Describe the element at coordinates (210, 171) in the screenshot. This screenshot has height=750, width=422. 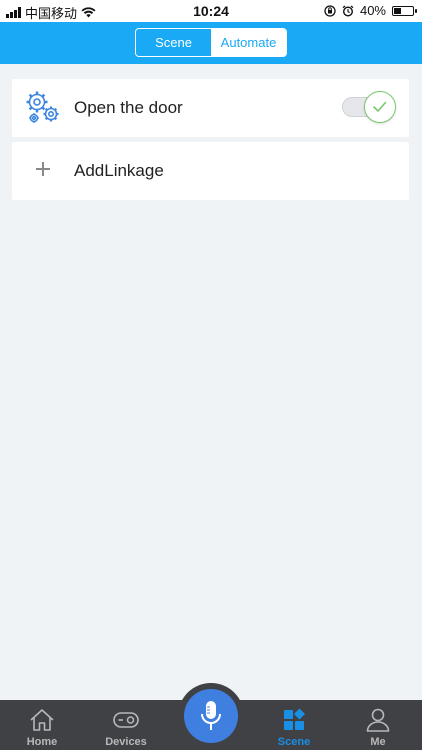
I see `add-linkage-item: AddLinkage` at that location.